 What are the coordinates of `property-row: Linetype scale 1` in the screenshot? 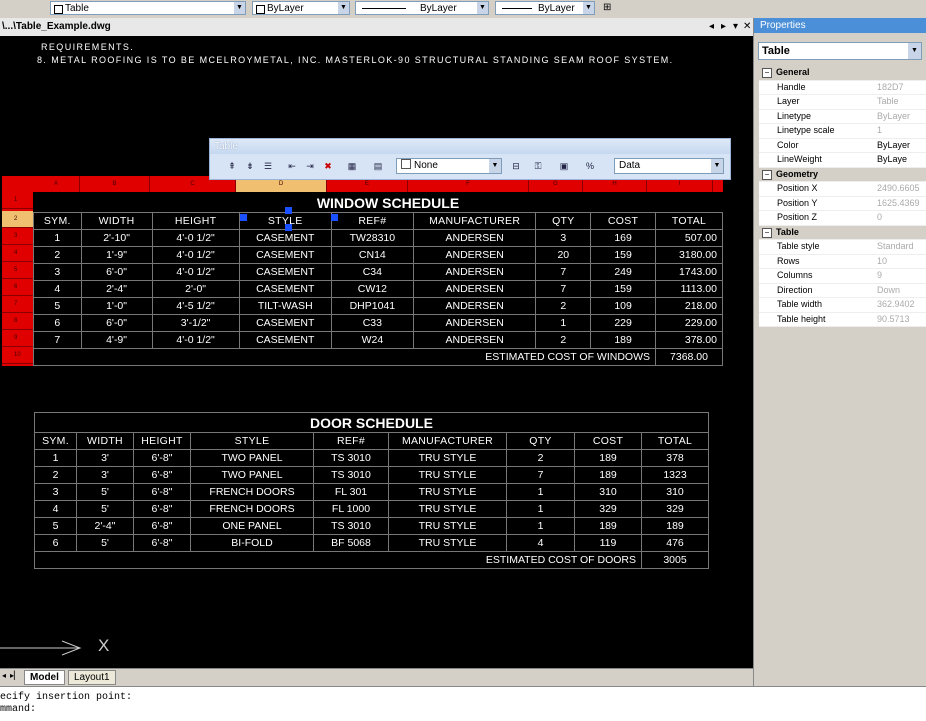 It's located at (842, 131).